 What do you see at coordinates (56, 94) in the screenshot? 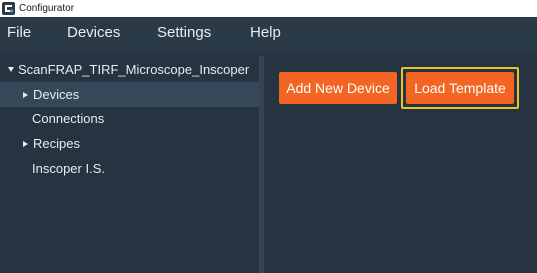
I see `tree-item-label: Devices` at bounding box center [56, 94].